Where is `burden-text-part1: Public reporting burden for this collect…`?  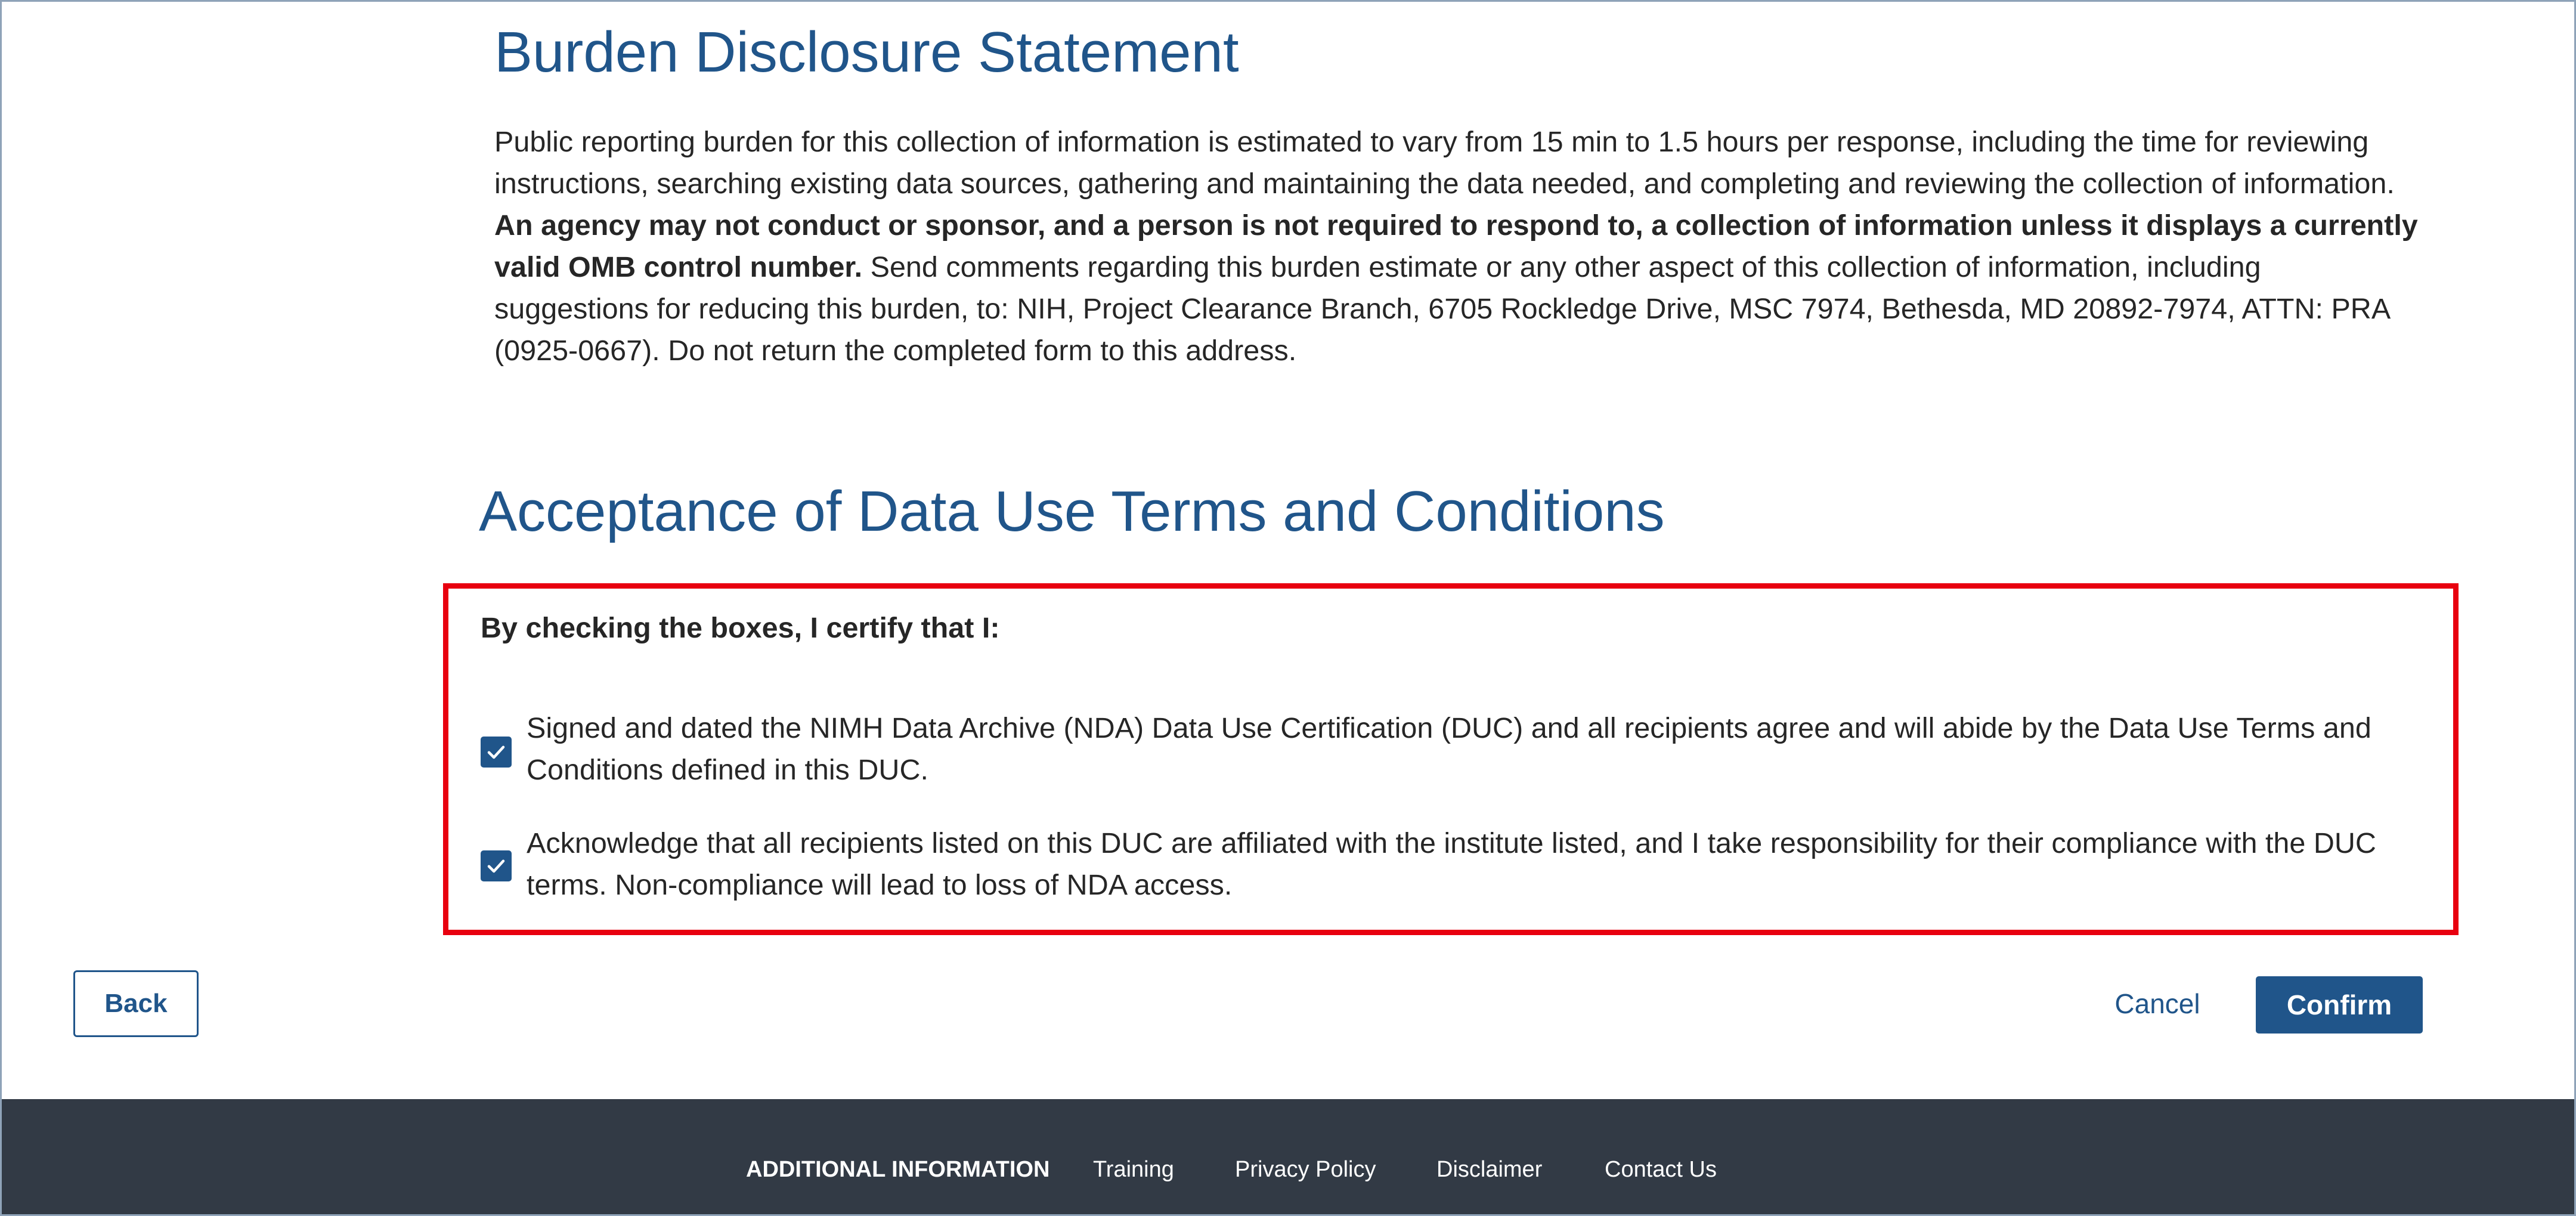
burden-text-part1: Public reporting burden for this collect… is located at coordinates (1444, 163).